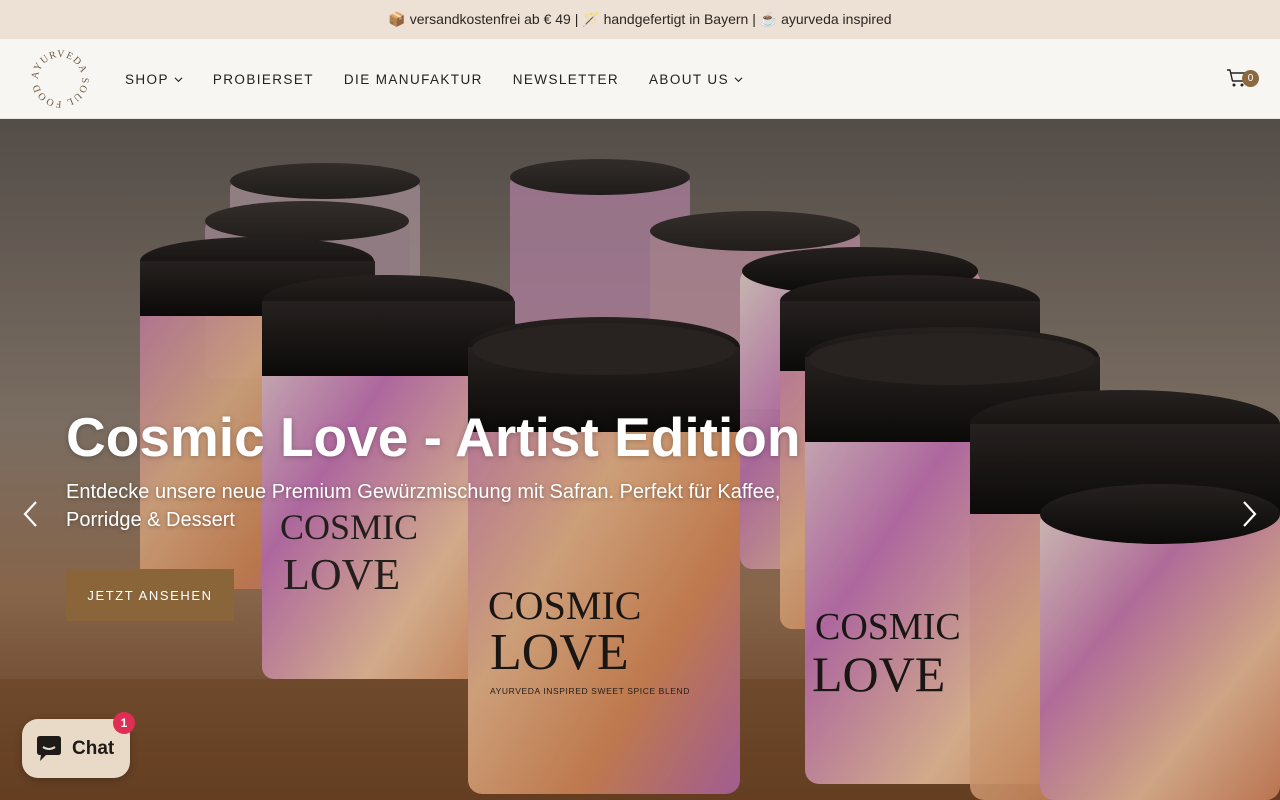 This screenshot has width=1280, height=800. What do you see at coordinates (689, 79) in the screenshot?
I see `nav-about-label: ABOUT US` at bounding box center [689, 79].